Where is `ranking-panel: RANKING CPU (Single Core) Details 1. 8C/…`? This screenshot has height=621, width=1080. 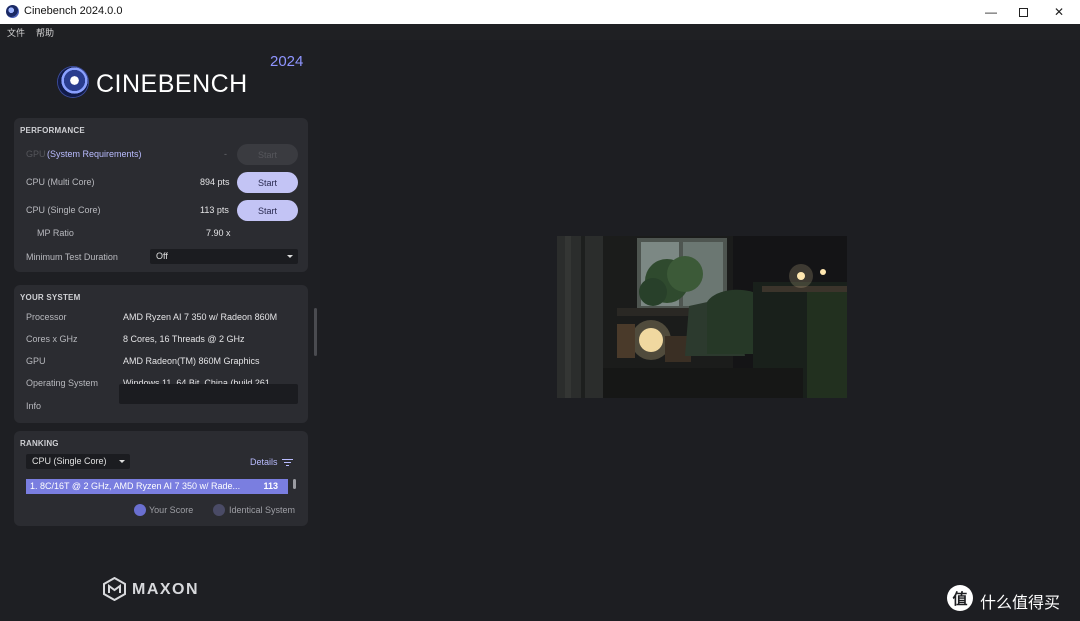
ranking-panel: RANKING CPU (Single Core) Details 1. 8C/… is located at coordinates (161, 478).